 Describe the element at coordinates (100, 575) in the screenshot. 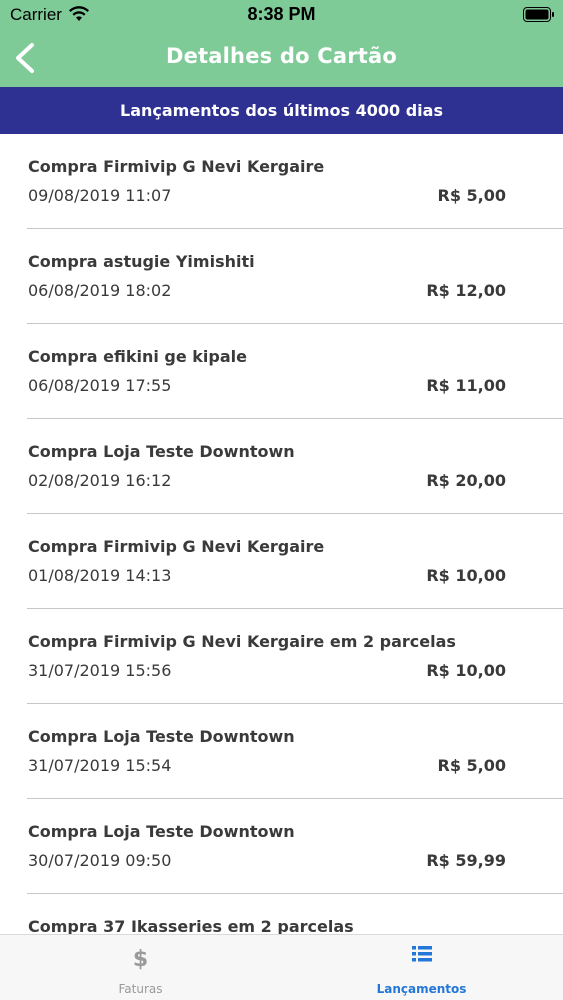

I see `transaction-date: 01/08/2019 14:13` at that location.